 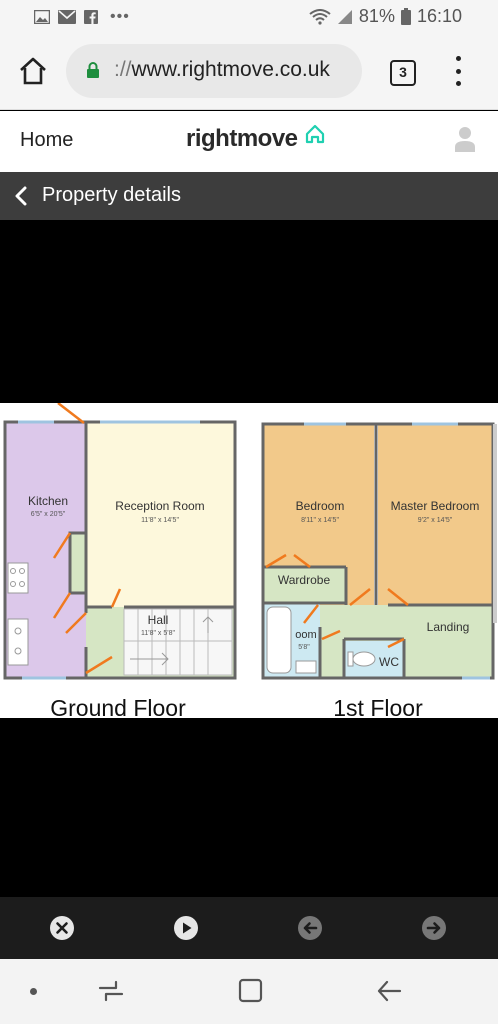 I want to click on room-size: 6'5" x 20'5", so click(x=48, y=514).